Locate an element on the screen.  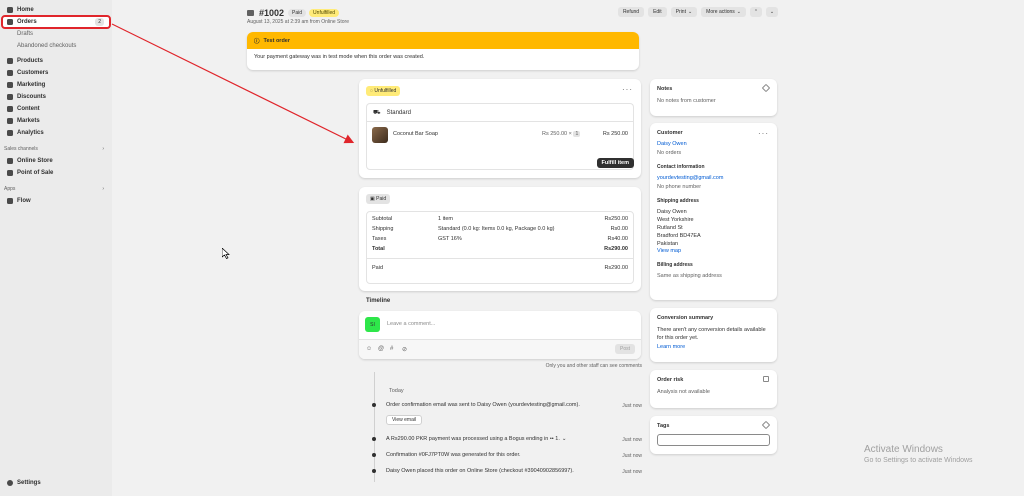
payment-row-total: Total Rs290.00 is located at coordinates (500, 249).